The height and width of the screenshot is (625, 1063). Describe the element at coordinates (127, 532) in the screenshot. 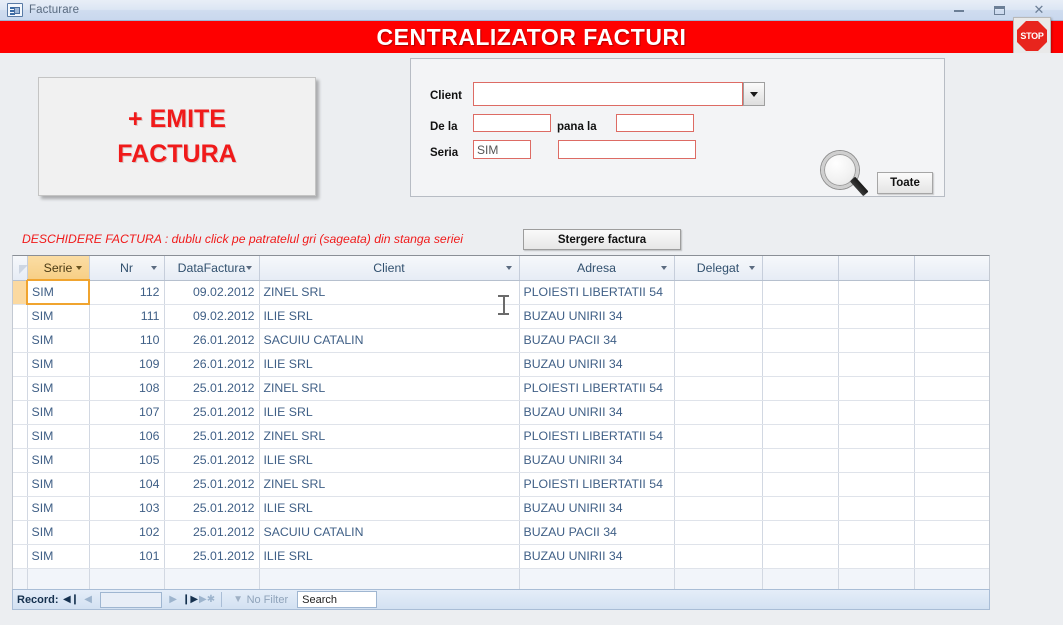

I see `cell-nr: 102` at that location.